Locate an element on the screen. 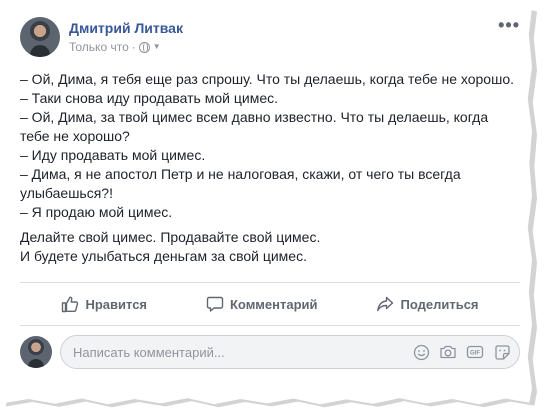 The width and height of the screenshot is (545, 417). comment-tools: GIF is located at coordinates (457, 352).